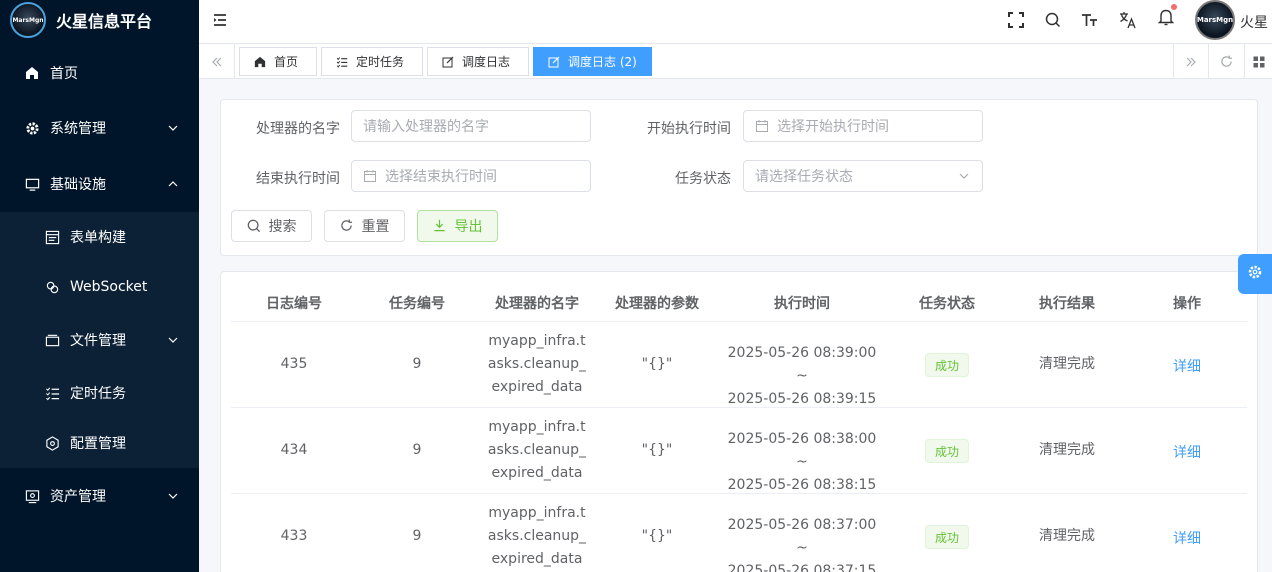 The height and width of the screenshot is (572, 1272). I want to click on reset-button: 重置, so click(364, 226).